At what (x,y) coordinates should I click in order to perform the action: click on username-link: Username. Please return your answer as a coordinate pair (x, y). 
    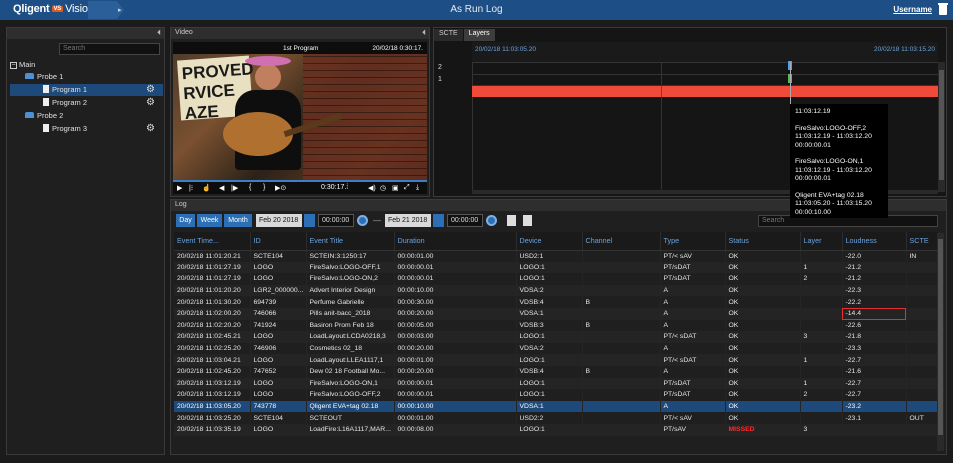
    Looking at the image, I should click on (912, 9).